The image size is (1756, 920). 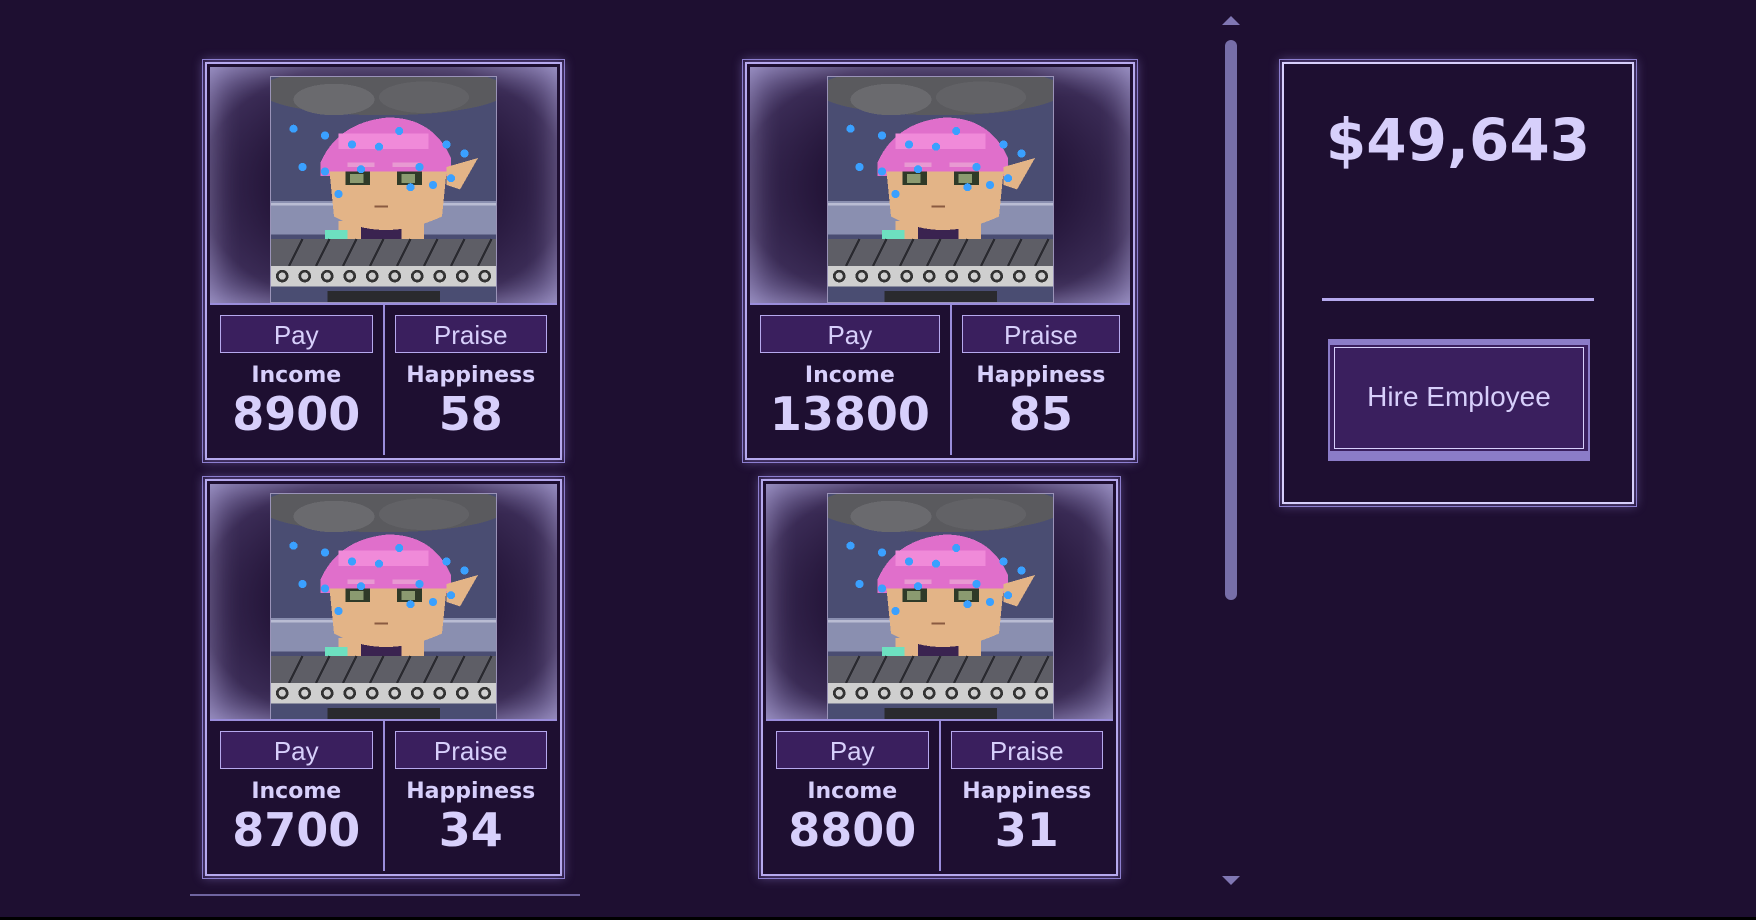 I want to click on employee-card: Pay Income 8900 Praise Happiness 58, so click(x=383, y=261).